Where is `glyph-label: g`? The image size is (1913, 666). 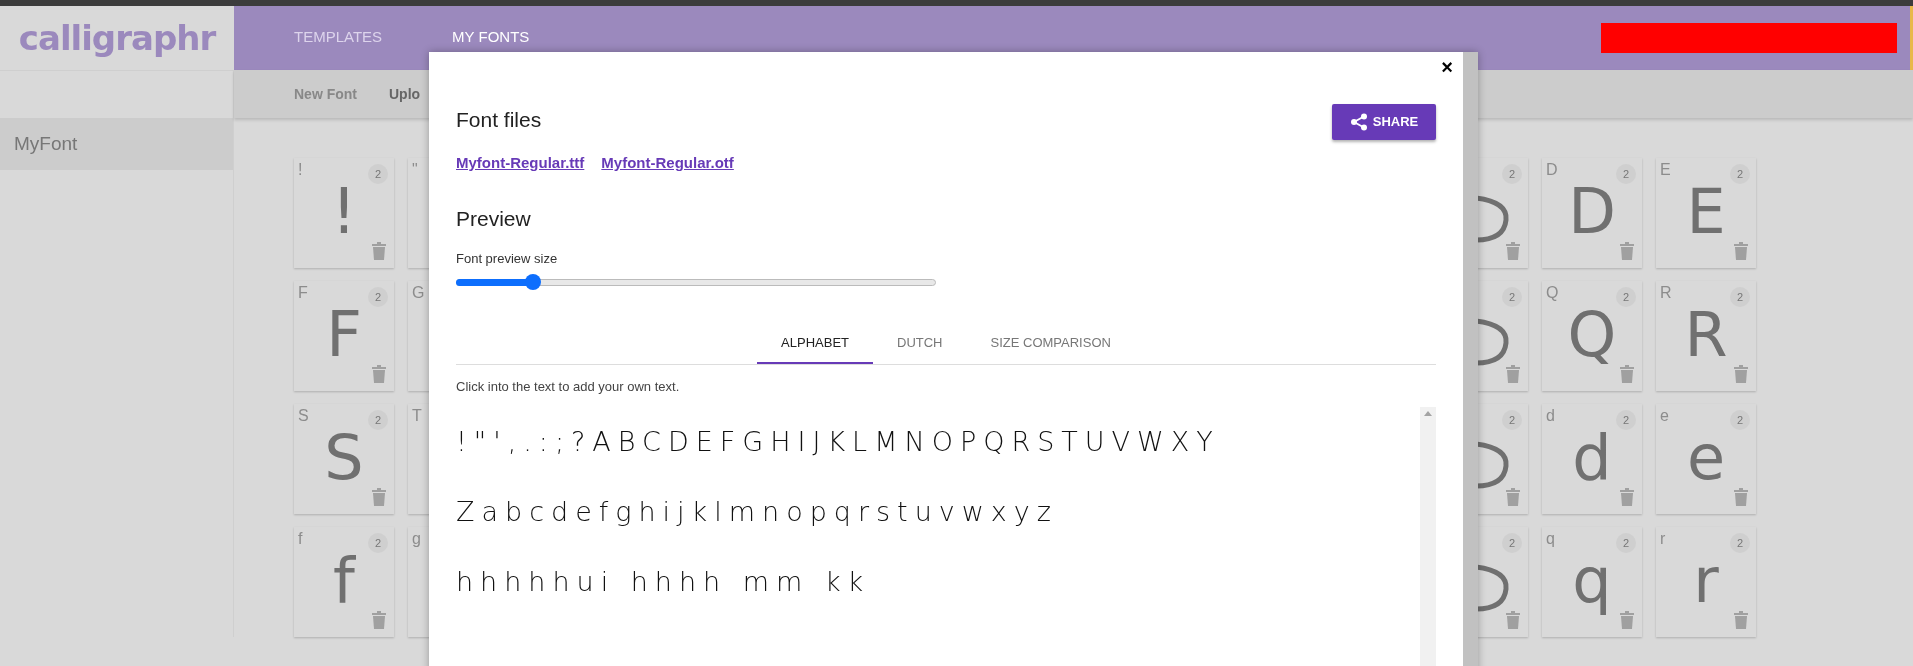
glyph-label: g is located at coordinates (416, 539).